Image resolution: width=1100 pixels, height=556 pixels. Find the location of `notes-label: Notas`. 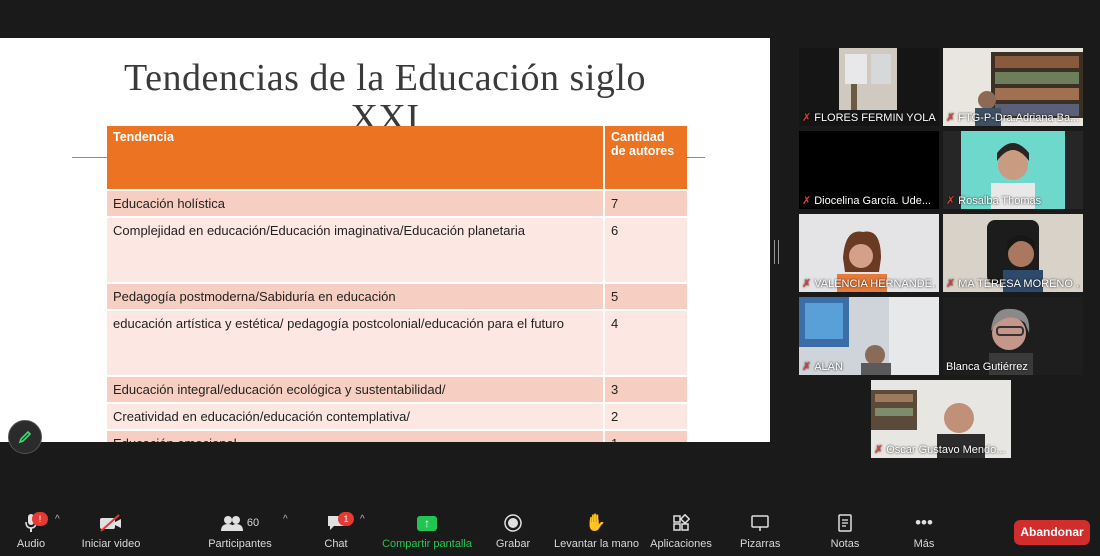

notes-label: Notas is located at coordinates (845, 544).